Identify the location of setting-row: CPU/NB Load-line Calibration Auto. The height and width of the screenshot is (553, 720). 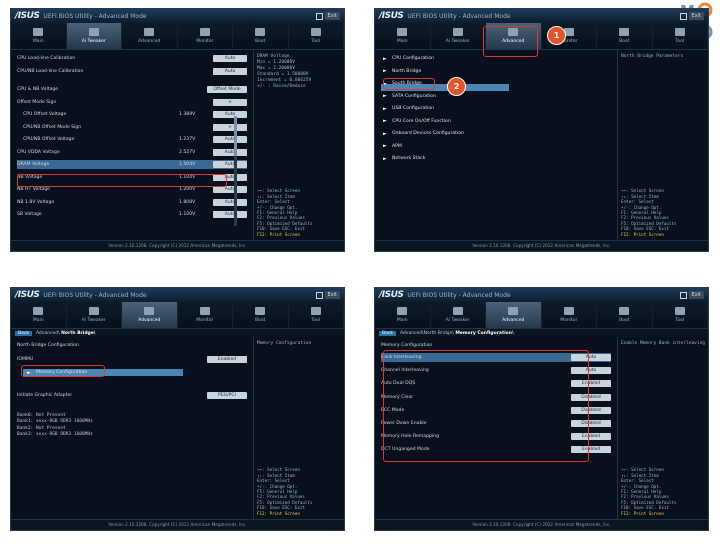
(132, 71).